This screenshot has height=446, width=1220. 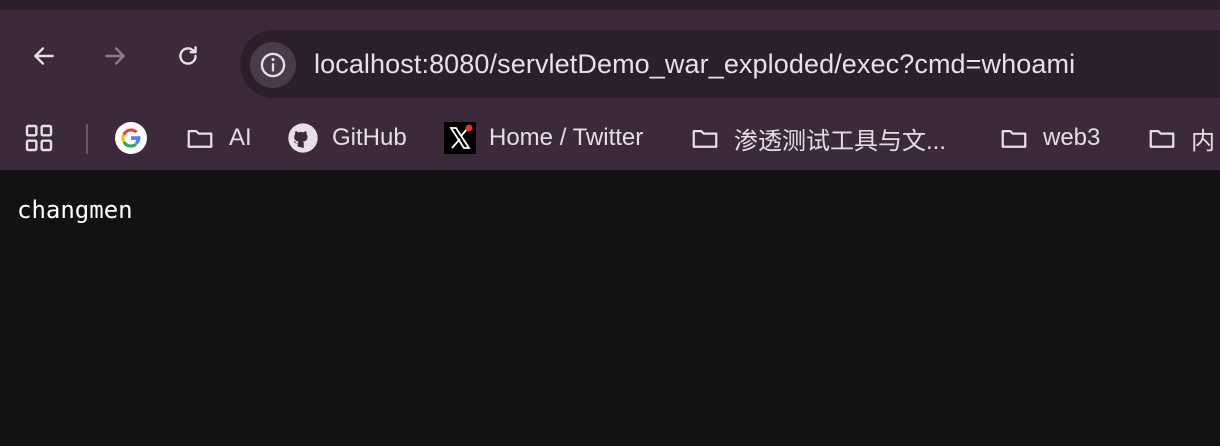 What do you see at coordinates (87, 139) in the screenshot?
I see `bookmarks-divider` at bounding box center [87, 139].